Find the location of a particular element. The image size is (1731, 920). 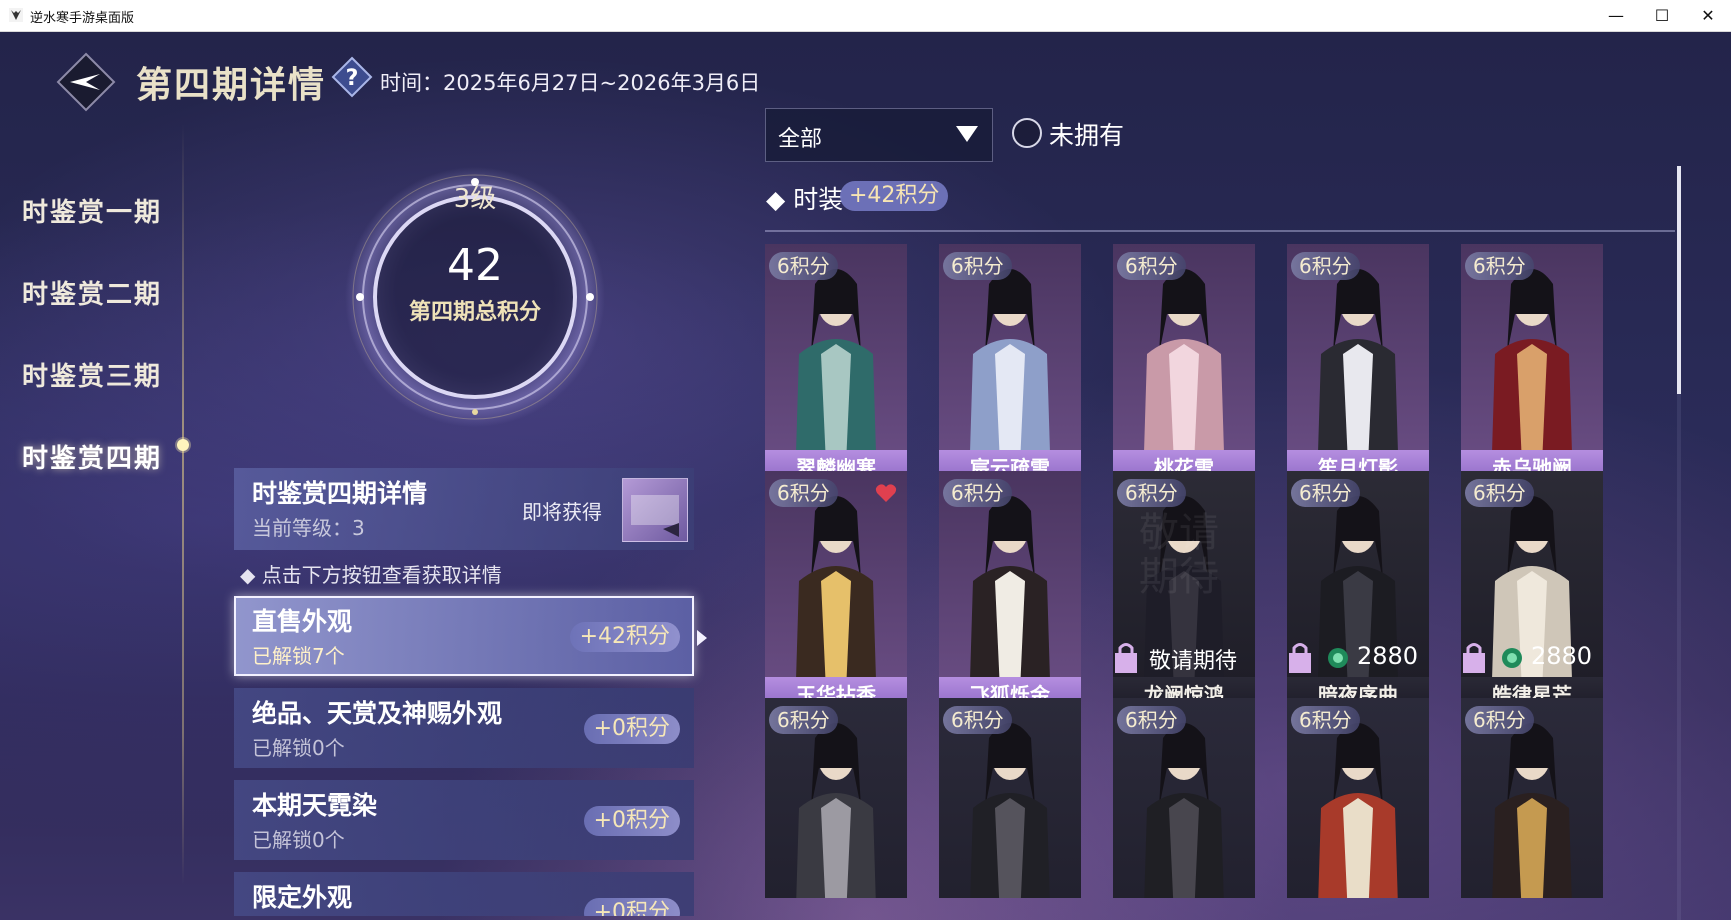

period-text: 时间：2025年6月27日~2026年3月6日 is located at coordinates (570, 83).